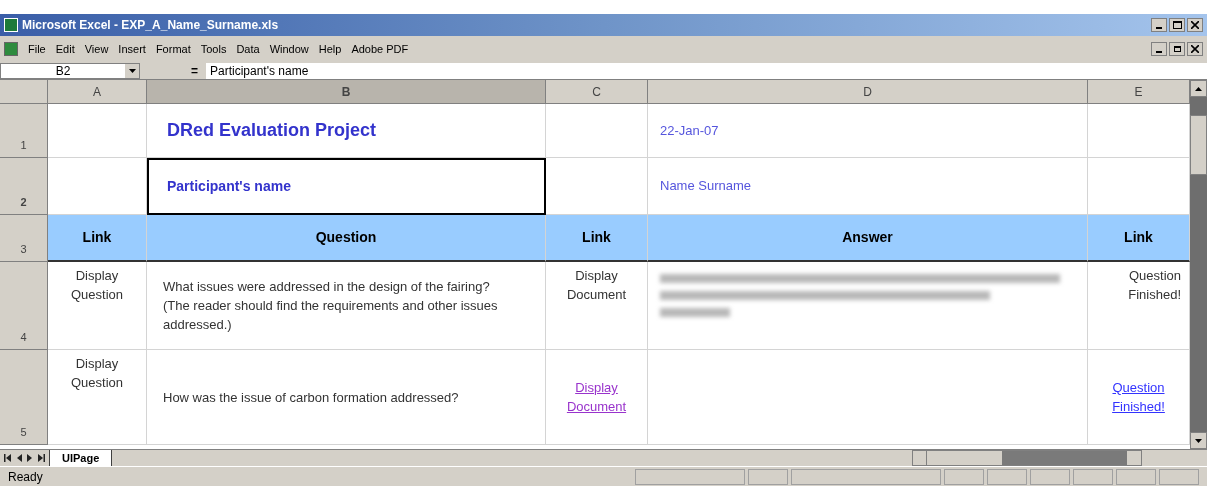 This screenshot has width=1207, height=486. What do you see at coordinates (173, 49) in the screenshot?
I see `menu-item: Format` at bounding box center [173, 49].